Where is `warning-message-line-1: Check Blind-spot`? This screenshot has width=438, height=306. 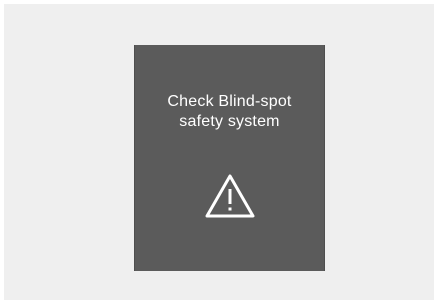
warning-message-line-1: Check Blind-spot is located at coordinates (229, 101).